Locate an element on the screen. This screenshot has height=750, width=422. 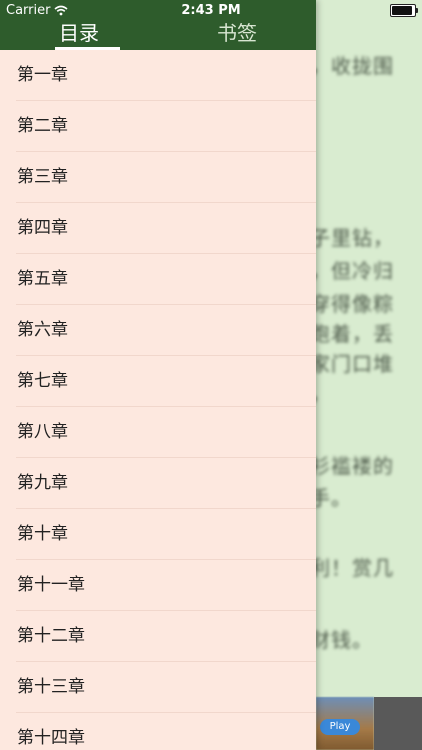
reader-text-line: 家门口堆 is located at coordinates (355, 364).